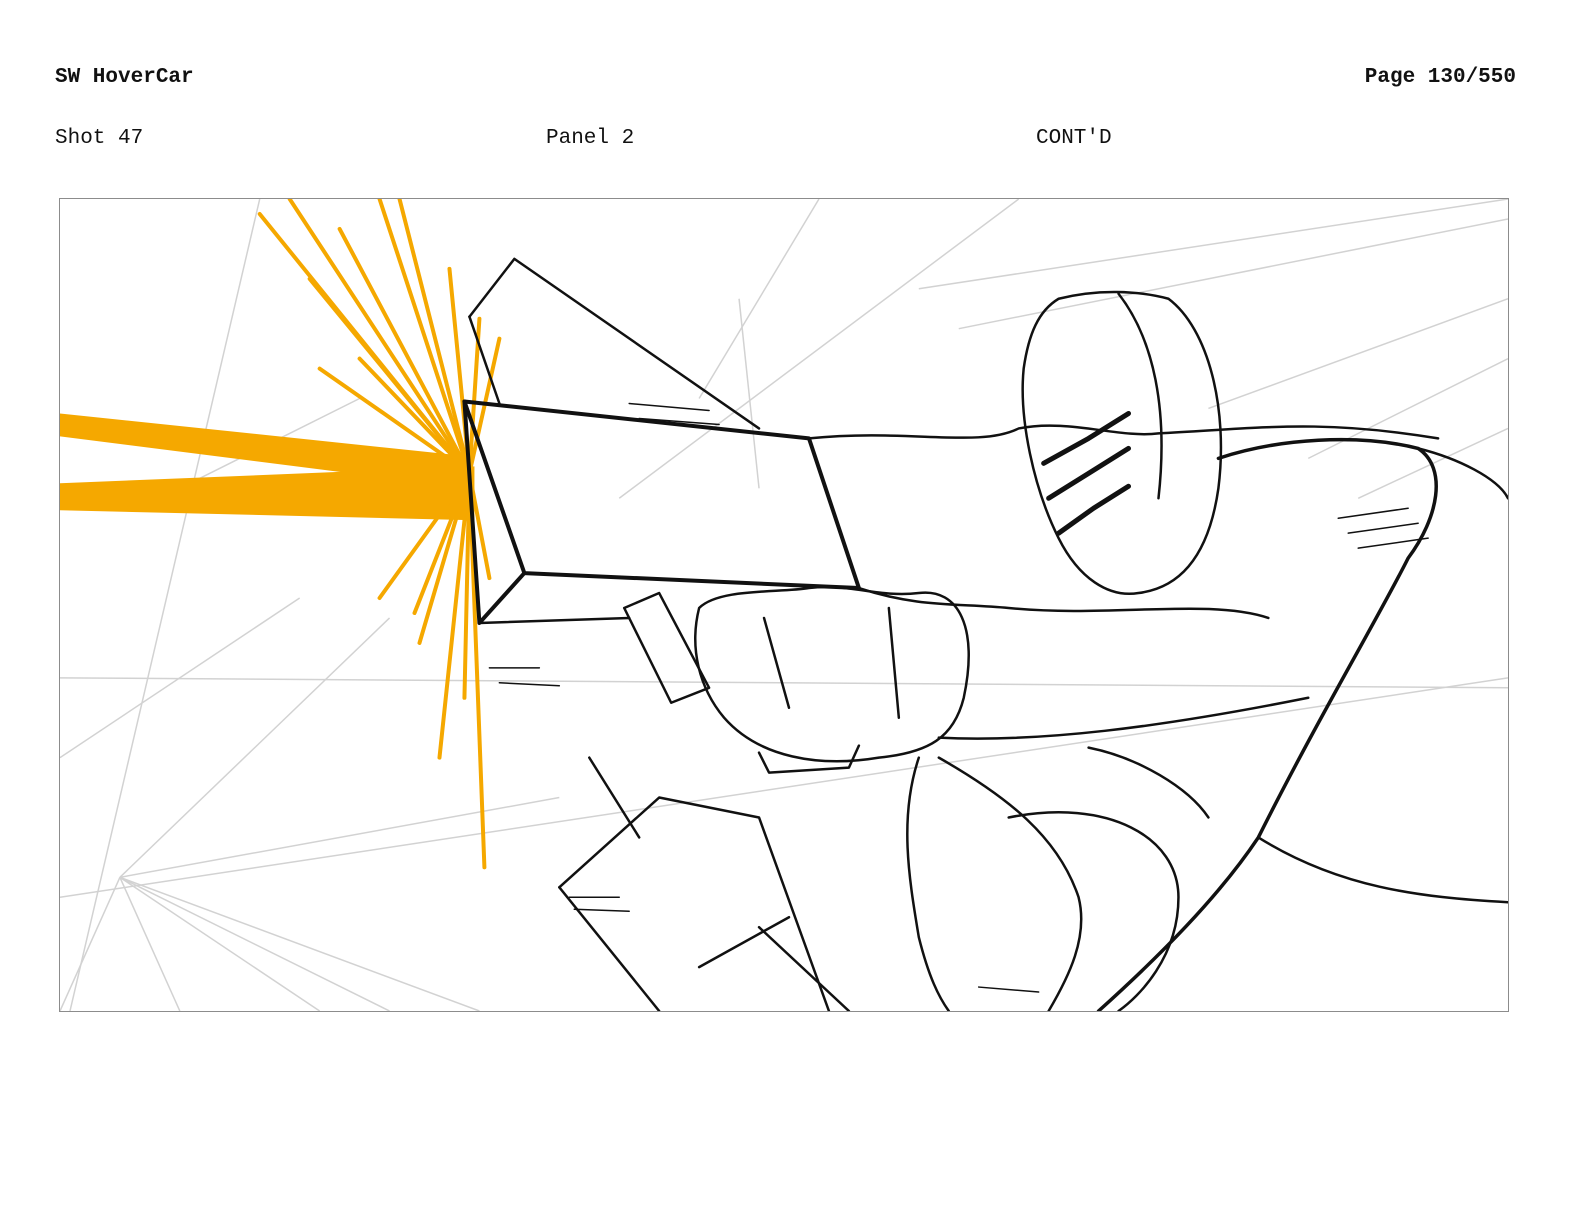  What do you see at coordinates (590, 138) in the screenshot?
I see `panel-label: Panel 2` at bounding box center [590, 138].